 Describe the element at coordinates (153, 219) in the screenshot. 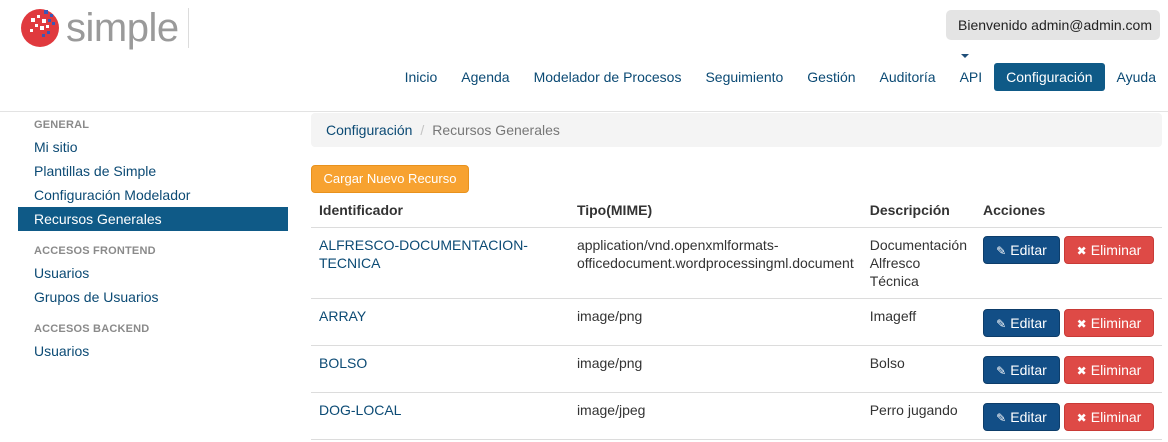

I see `sidebar-item-recursos-generales: Recursos Generales` at that location.